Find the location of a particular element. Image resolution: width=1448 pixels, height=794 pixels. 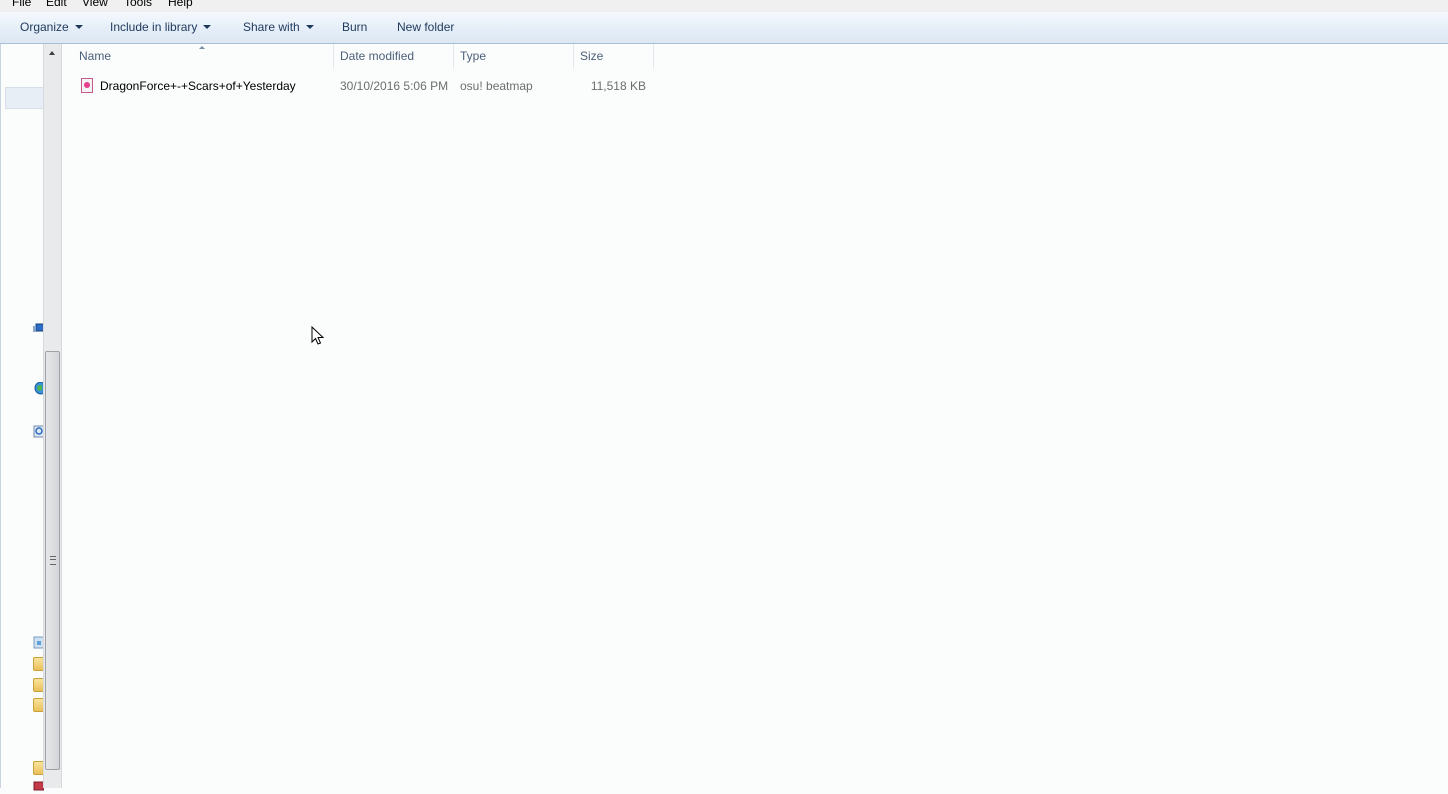

file-type: osu! beatmap is located at coordinates (496, 86).